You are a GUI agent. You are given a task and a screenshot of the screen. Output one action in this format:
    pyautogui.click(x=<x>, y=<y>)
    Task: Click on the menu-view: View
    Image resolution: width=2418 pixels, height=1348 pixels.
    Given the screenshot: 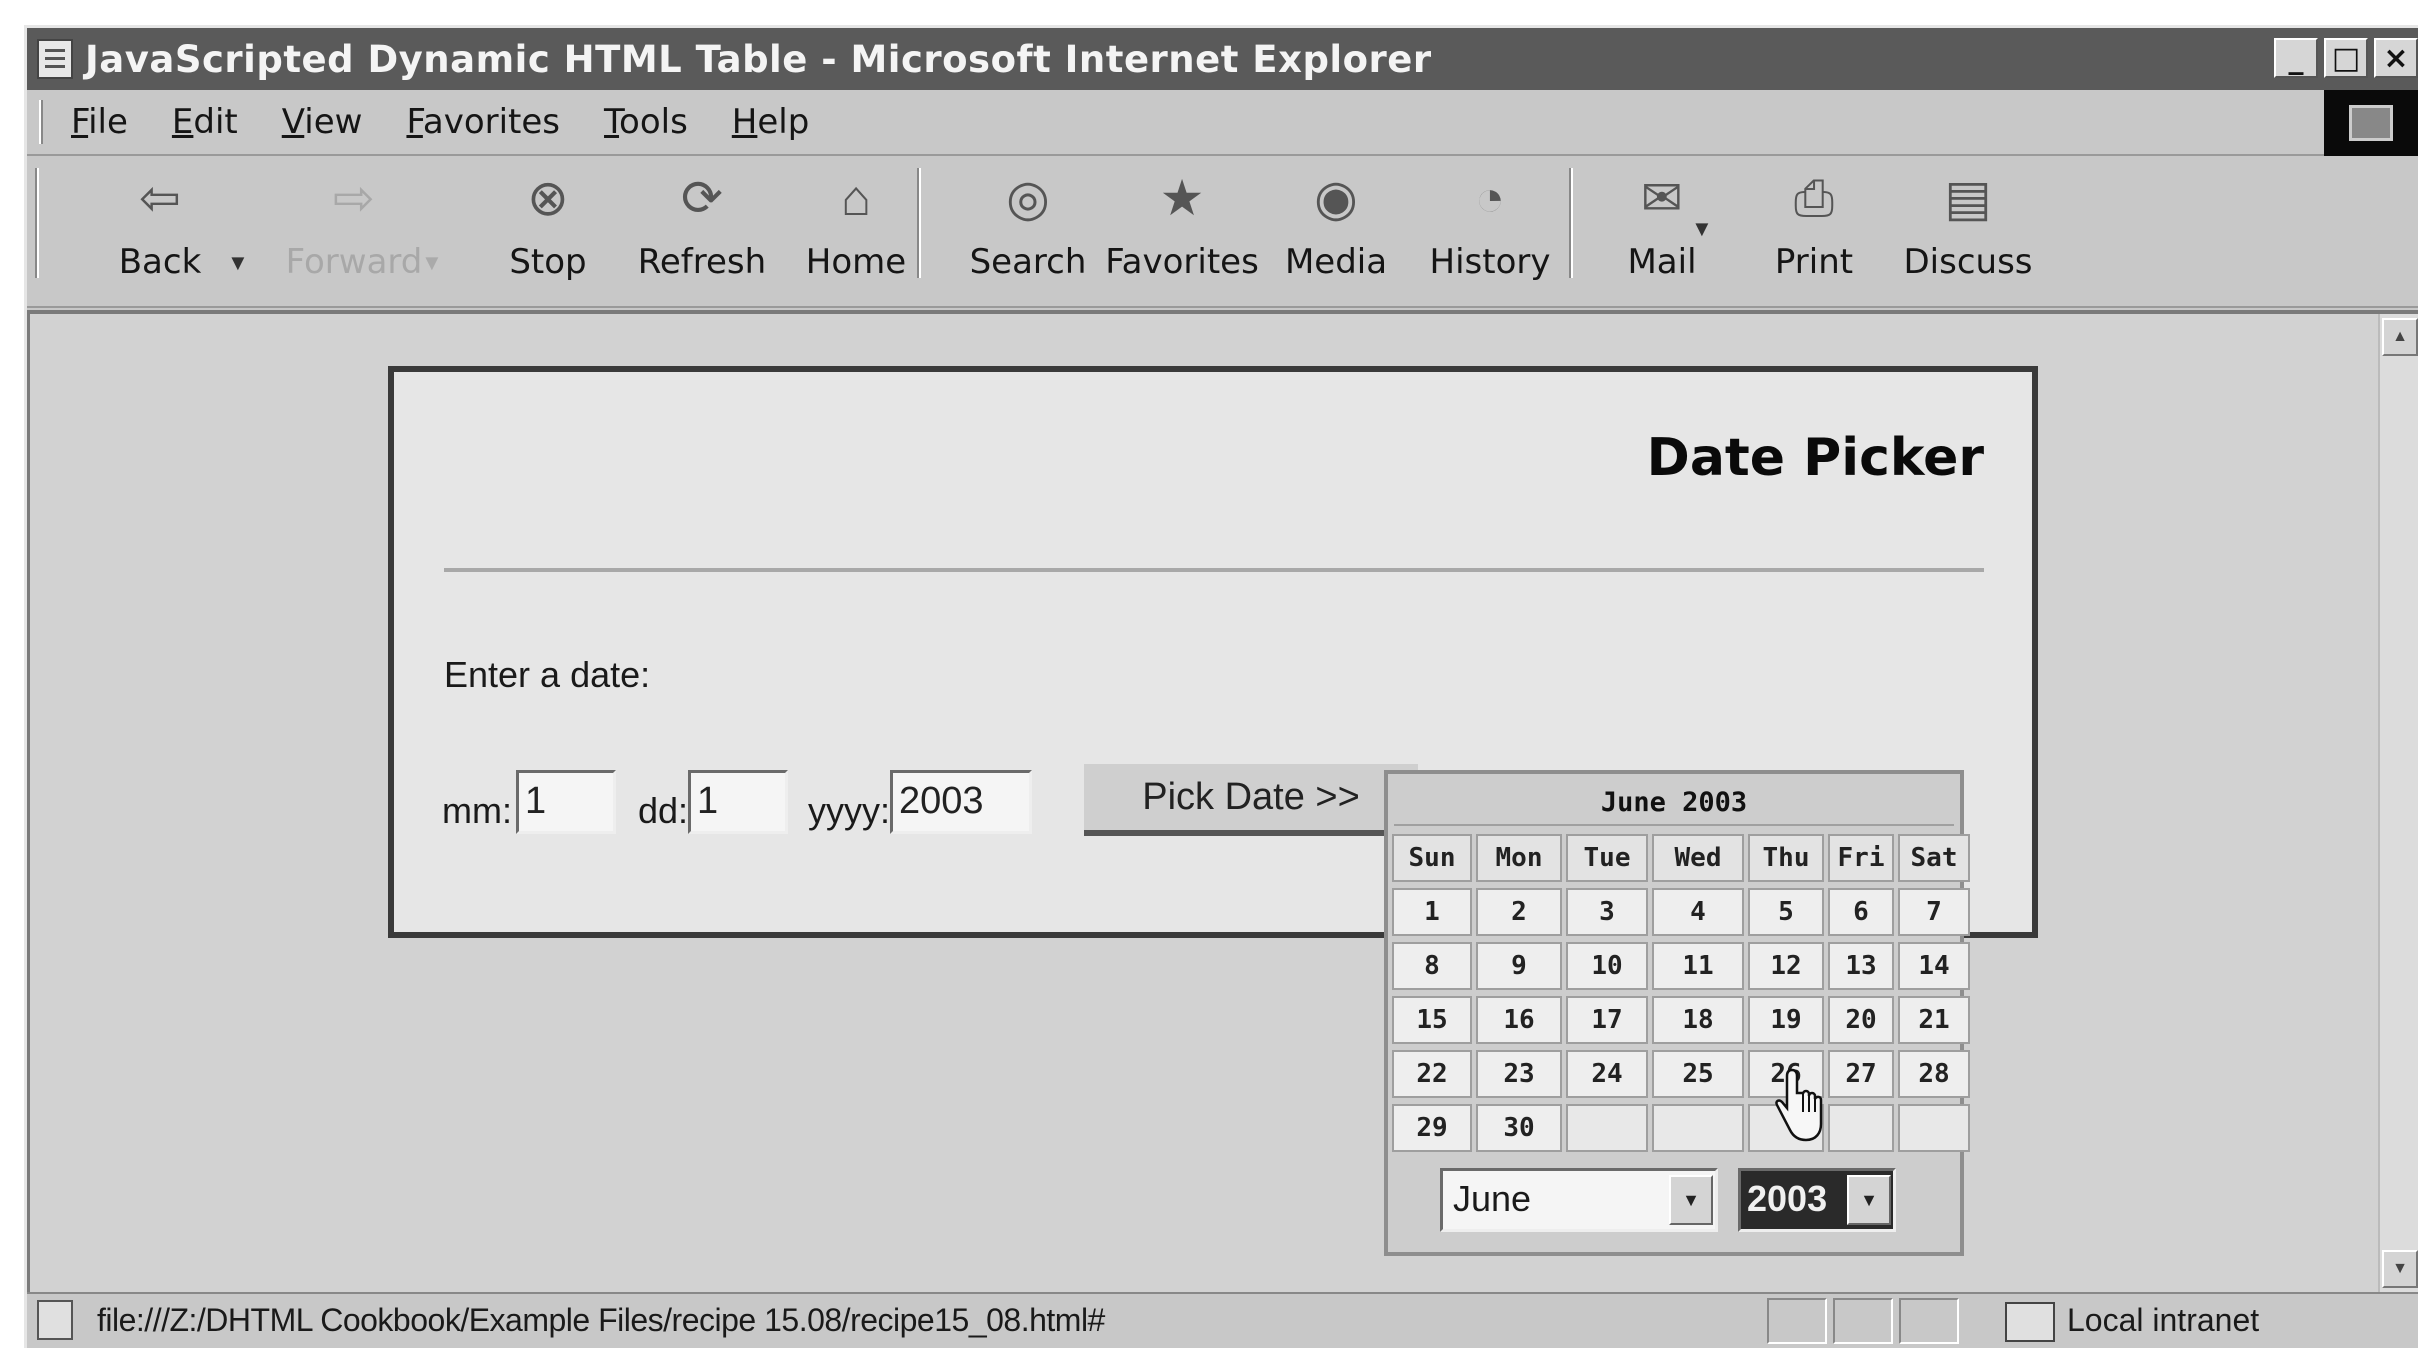 What is the action you would take?
    pyautogui.click(x=322, y=122)
    